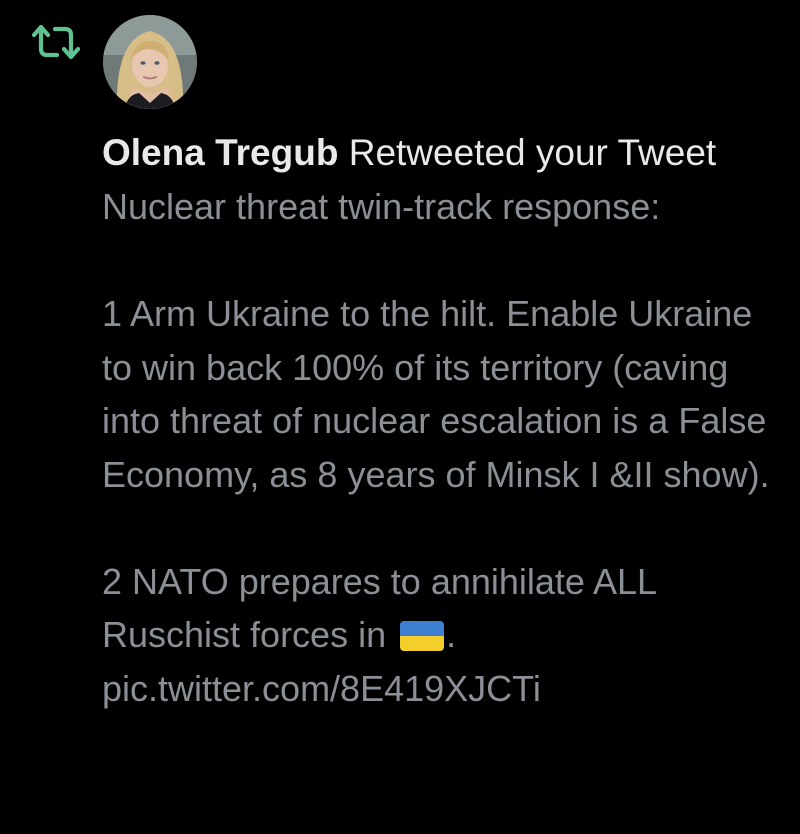 The width and height of the screenshot is (800, 834). I want to click on notification-headline: Olena Tregub Retweeted your Tweet, so click(447, 153).